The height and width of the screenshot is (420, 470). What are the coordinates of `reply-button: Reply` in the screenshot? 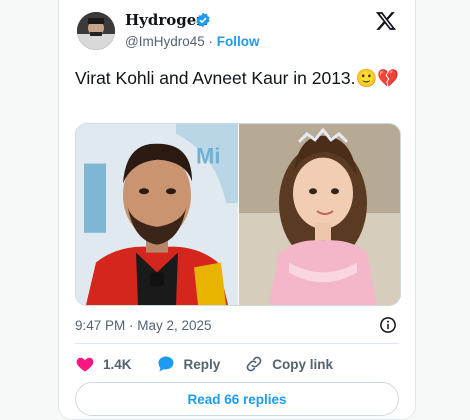 It's located at (188, 364).